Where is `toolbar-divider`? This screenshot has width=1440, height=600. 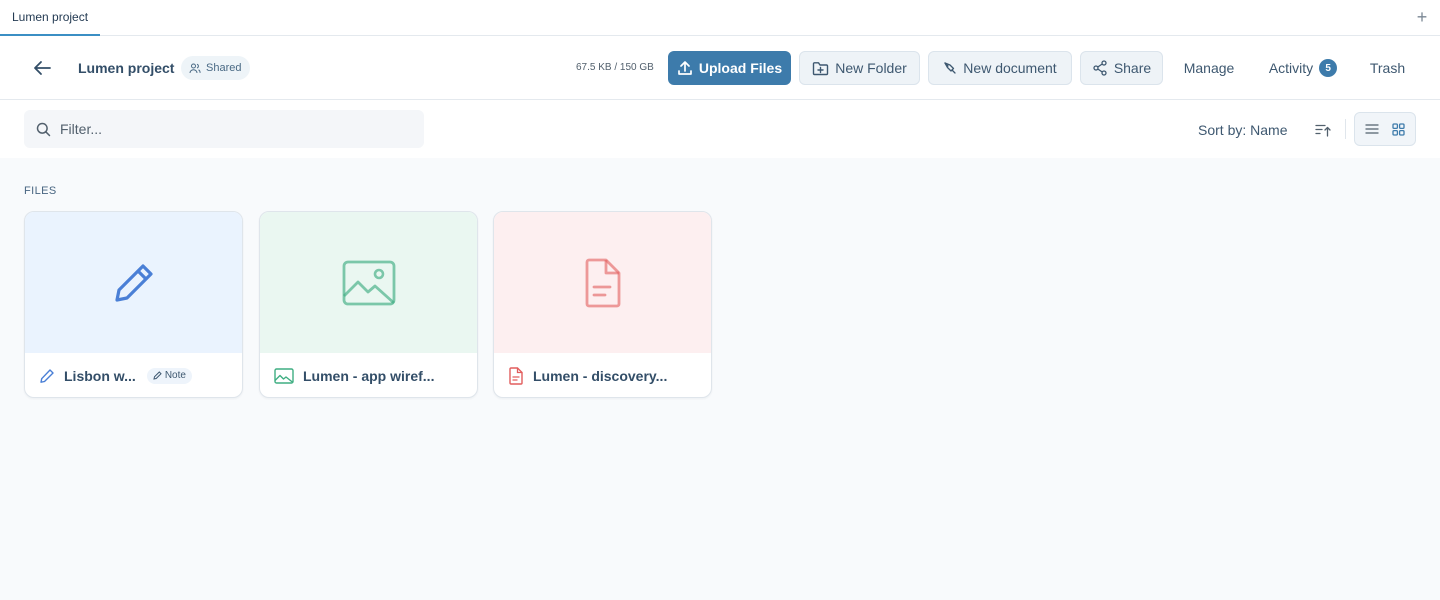
toolbar-divider is located at coordinates (1345, 129).